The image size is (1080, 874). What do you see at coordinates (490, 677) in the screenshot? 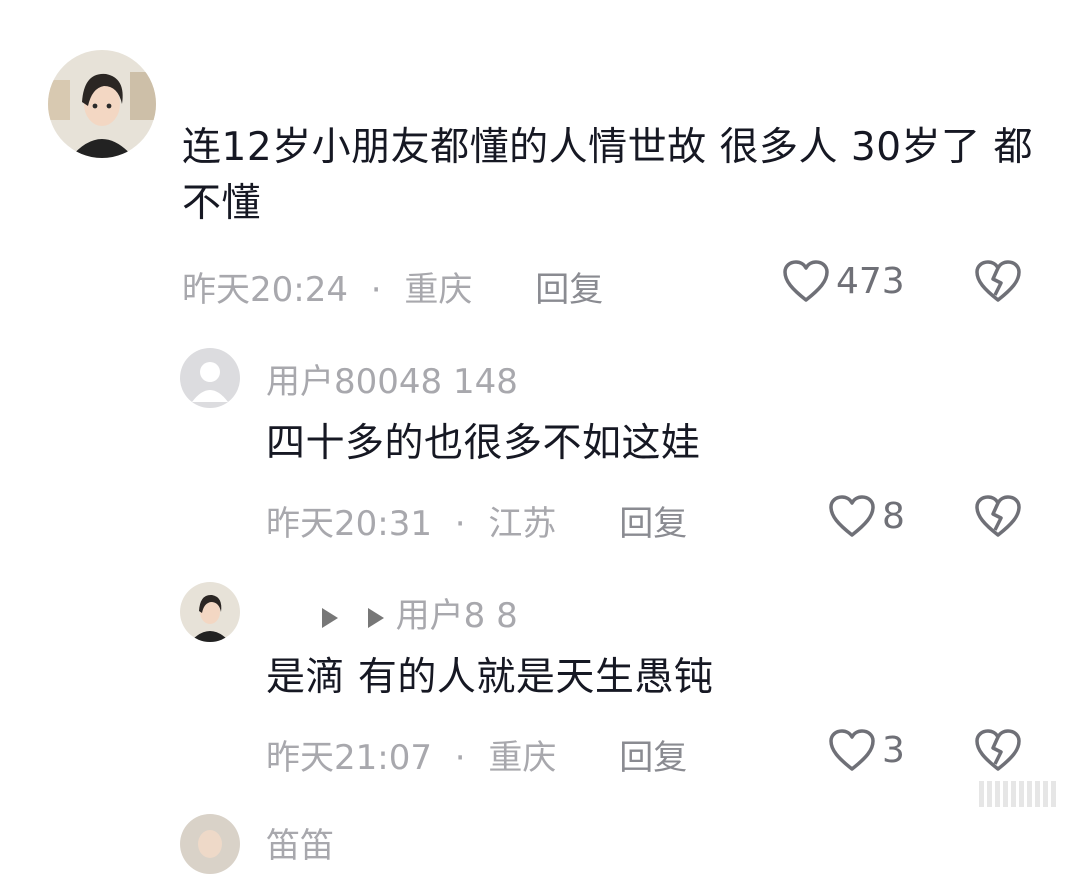
I see `comment-text: 是滴 有的人就是天生愚钝` at bounding box center [490, 677].